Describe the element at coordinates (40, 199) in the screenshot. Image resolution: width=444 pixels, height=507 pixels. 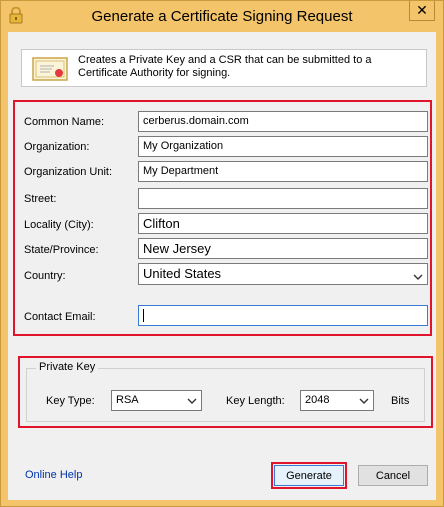
I see `street-label: Street:` at that location.